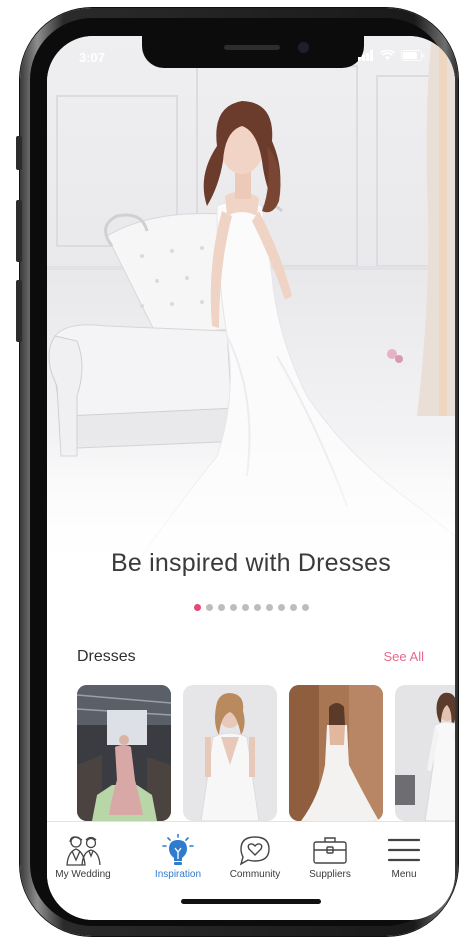  I want to click on volume-up-button, so click(19, 231).